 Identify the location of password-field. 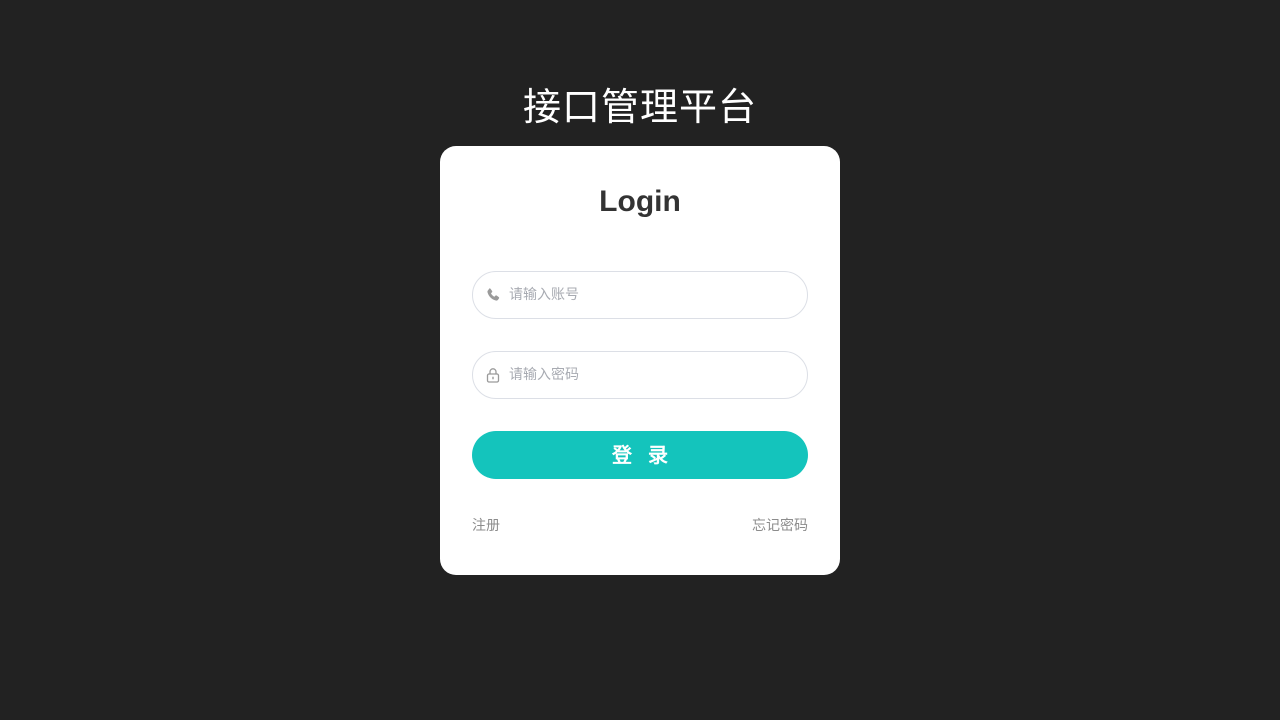
(640, 375).